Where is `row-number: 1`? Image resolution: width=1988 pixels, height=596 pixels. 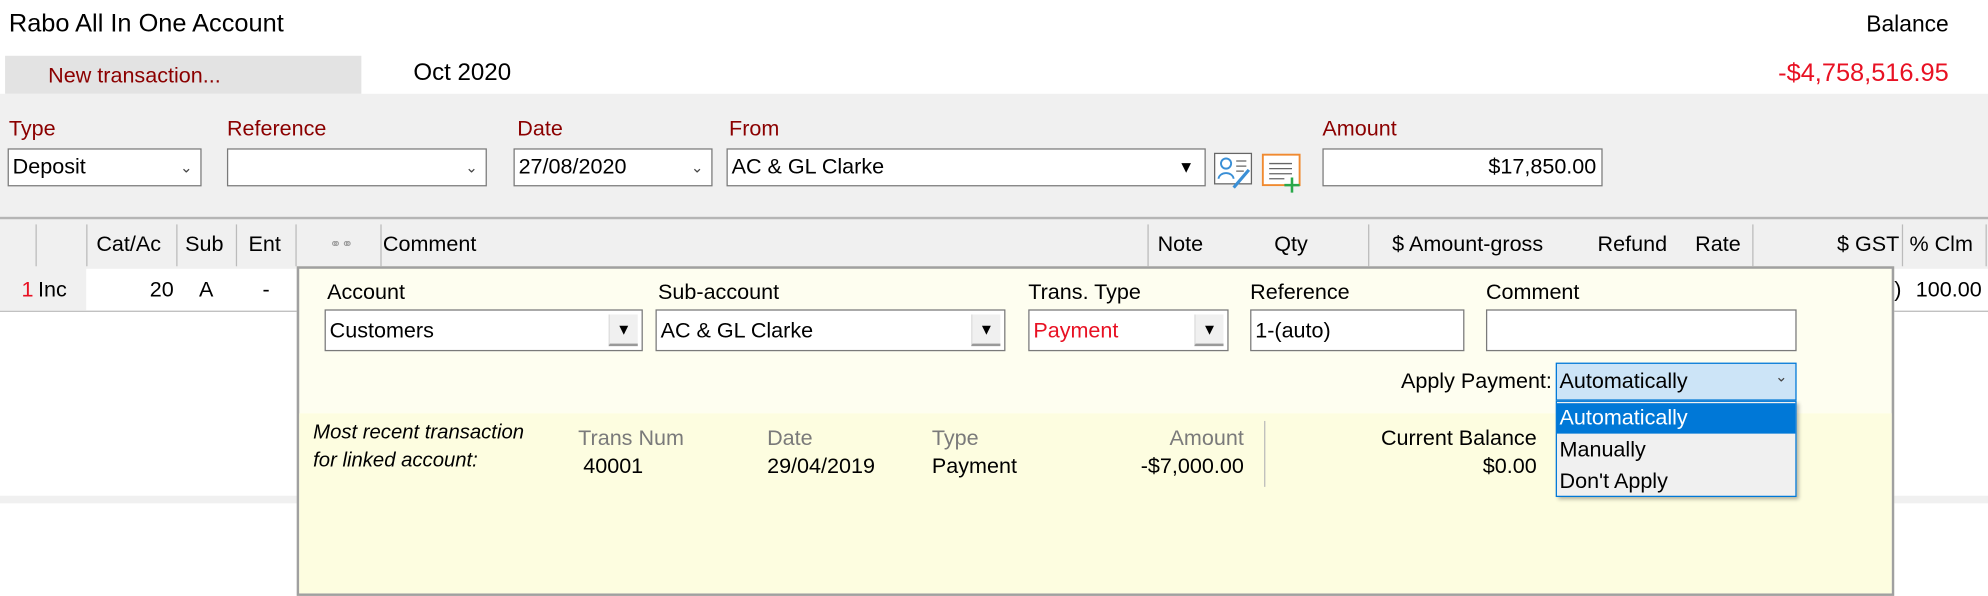
row-number: 1 is located at coordinates (27, 289).